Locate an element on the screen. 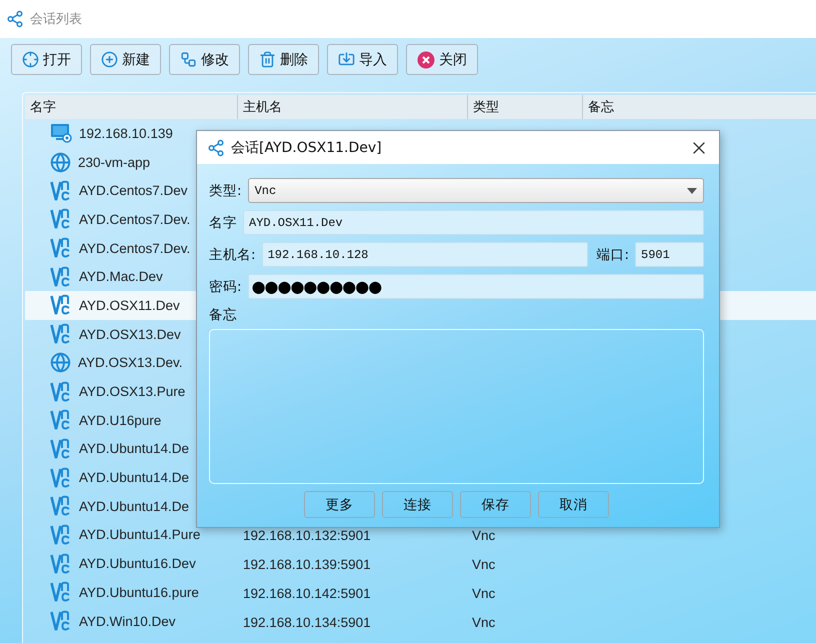 The width and height of the screenshot is (816, 643). table-cell: 192.168.10.139 is located at coordinates (126, 133).